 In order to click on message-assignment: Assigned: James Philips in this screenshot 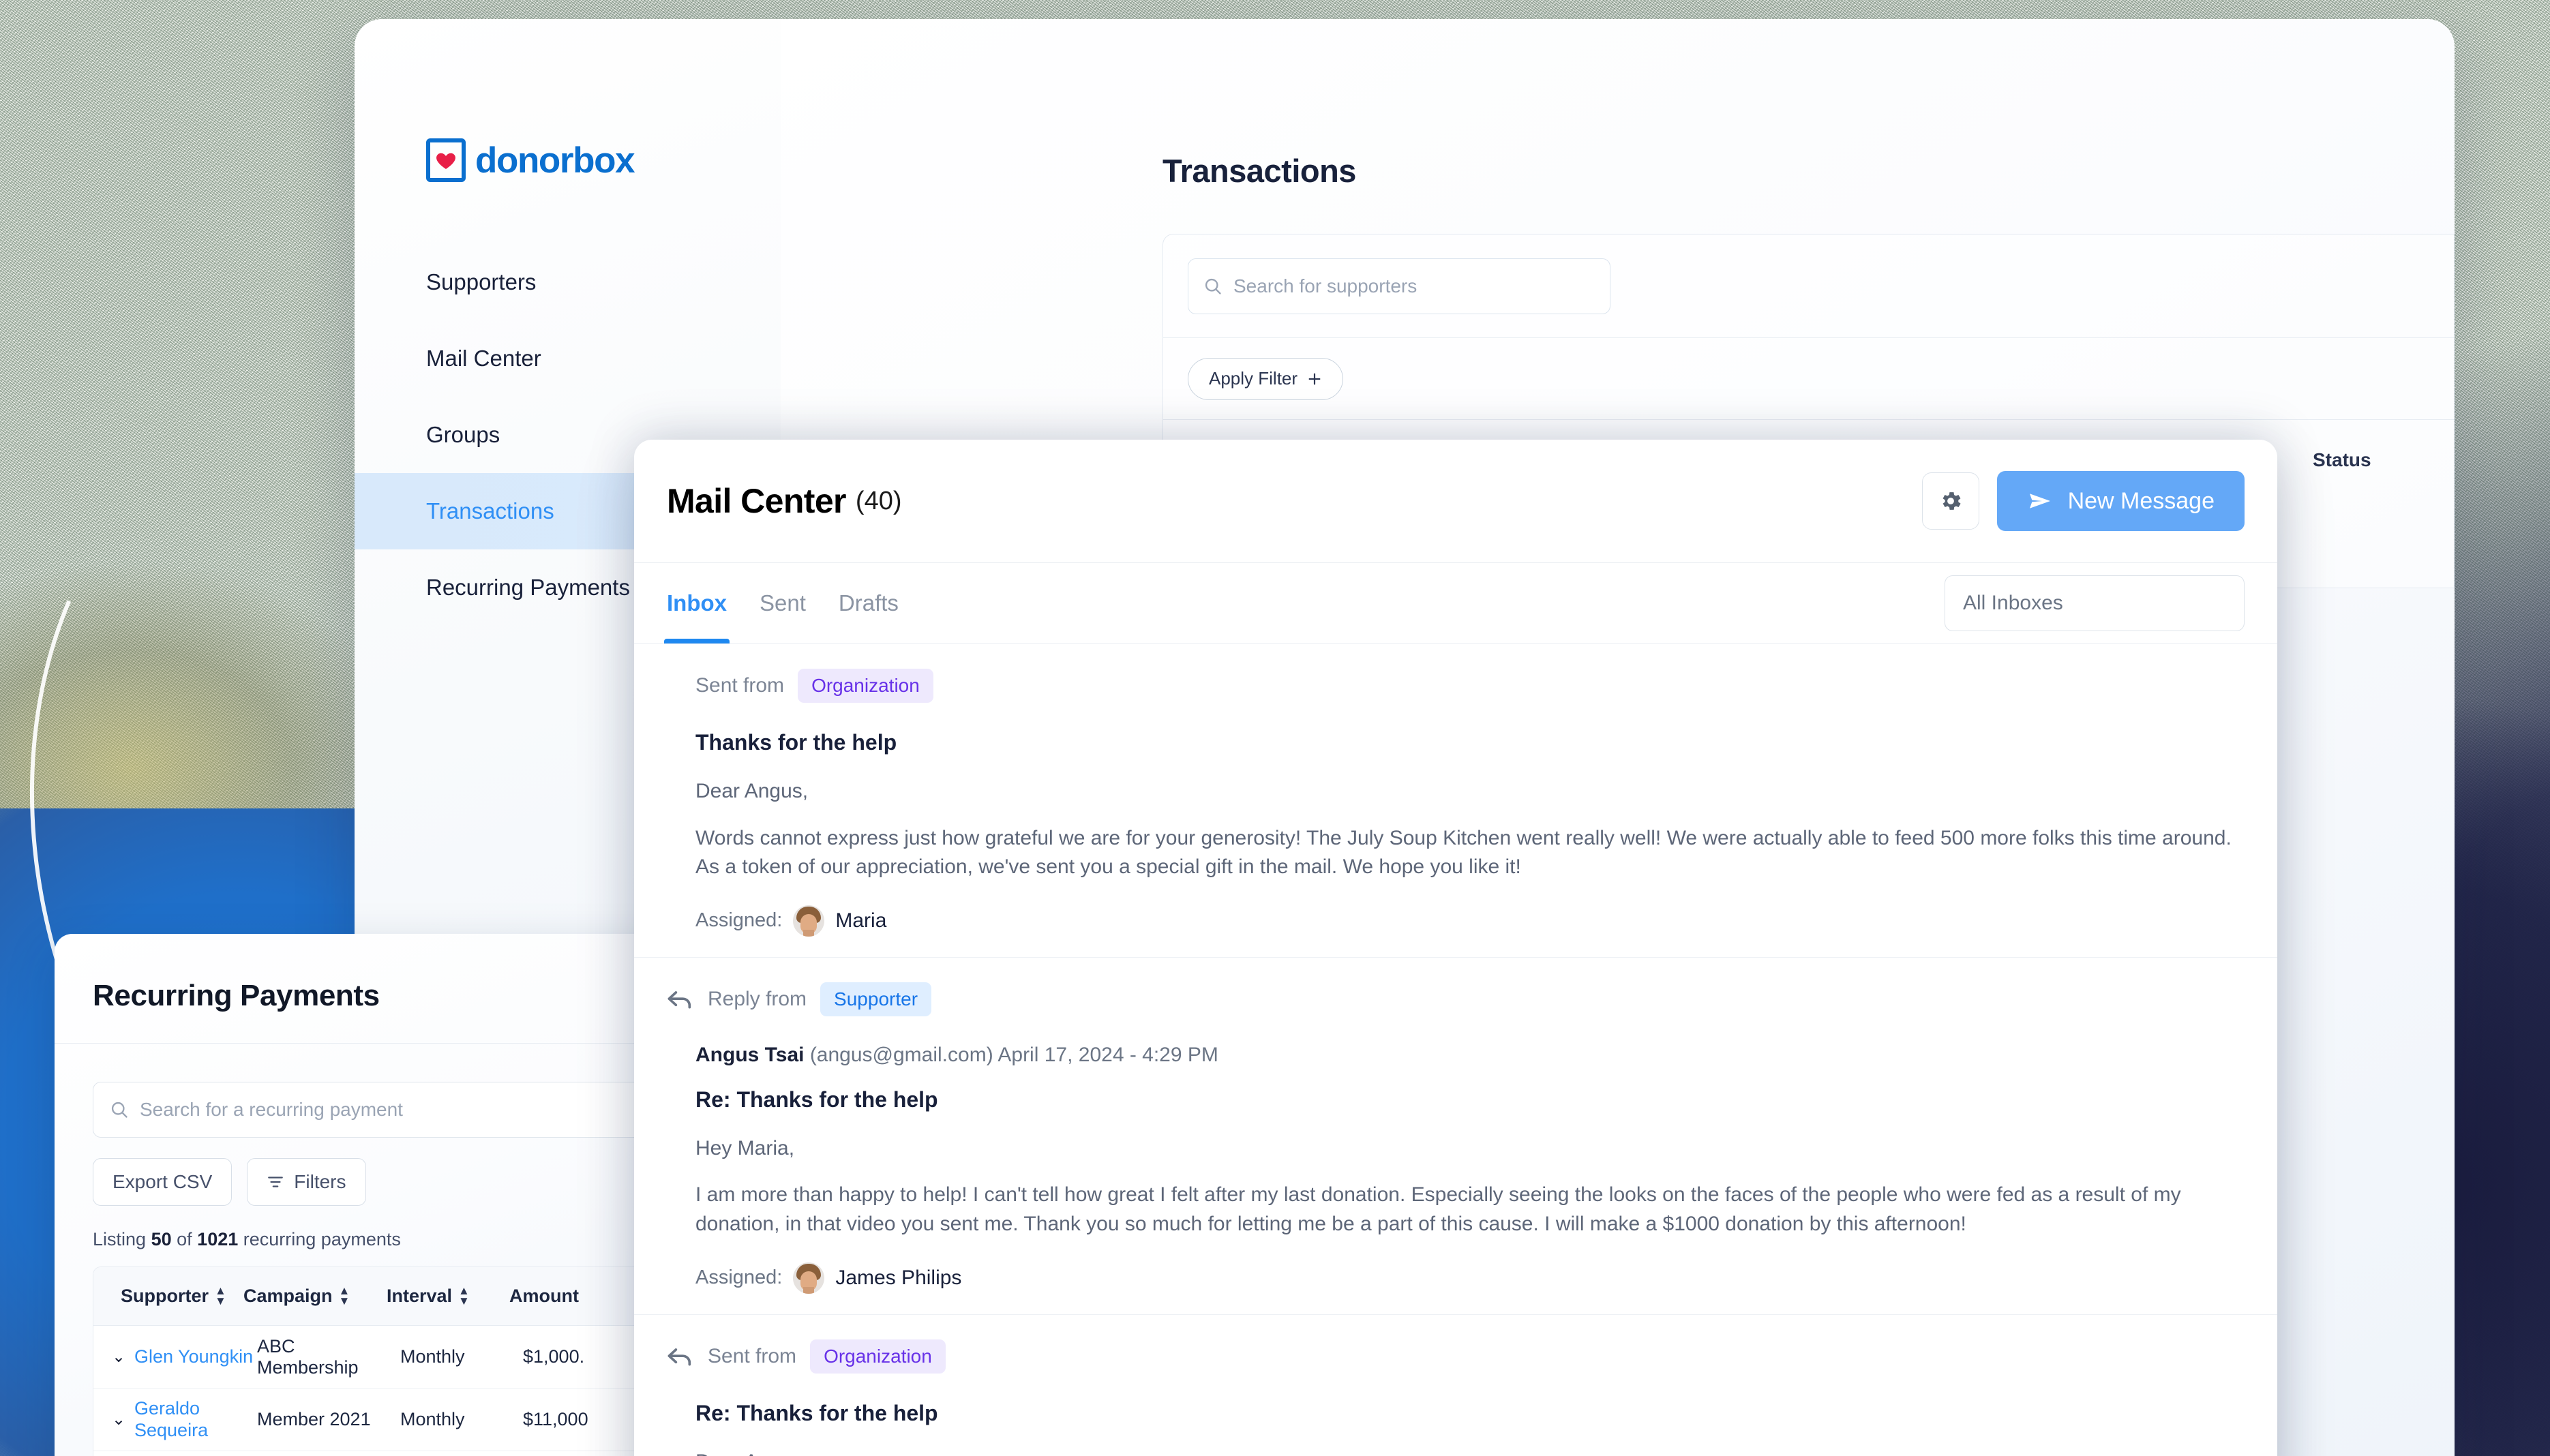, I will do `click(1470, 1278)`.